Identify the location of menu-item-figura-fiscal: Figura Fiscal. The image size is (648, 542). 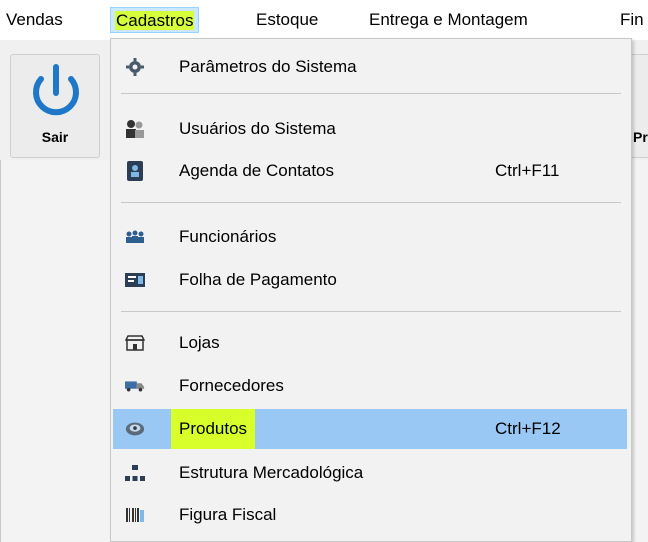
(370, 515).